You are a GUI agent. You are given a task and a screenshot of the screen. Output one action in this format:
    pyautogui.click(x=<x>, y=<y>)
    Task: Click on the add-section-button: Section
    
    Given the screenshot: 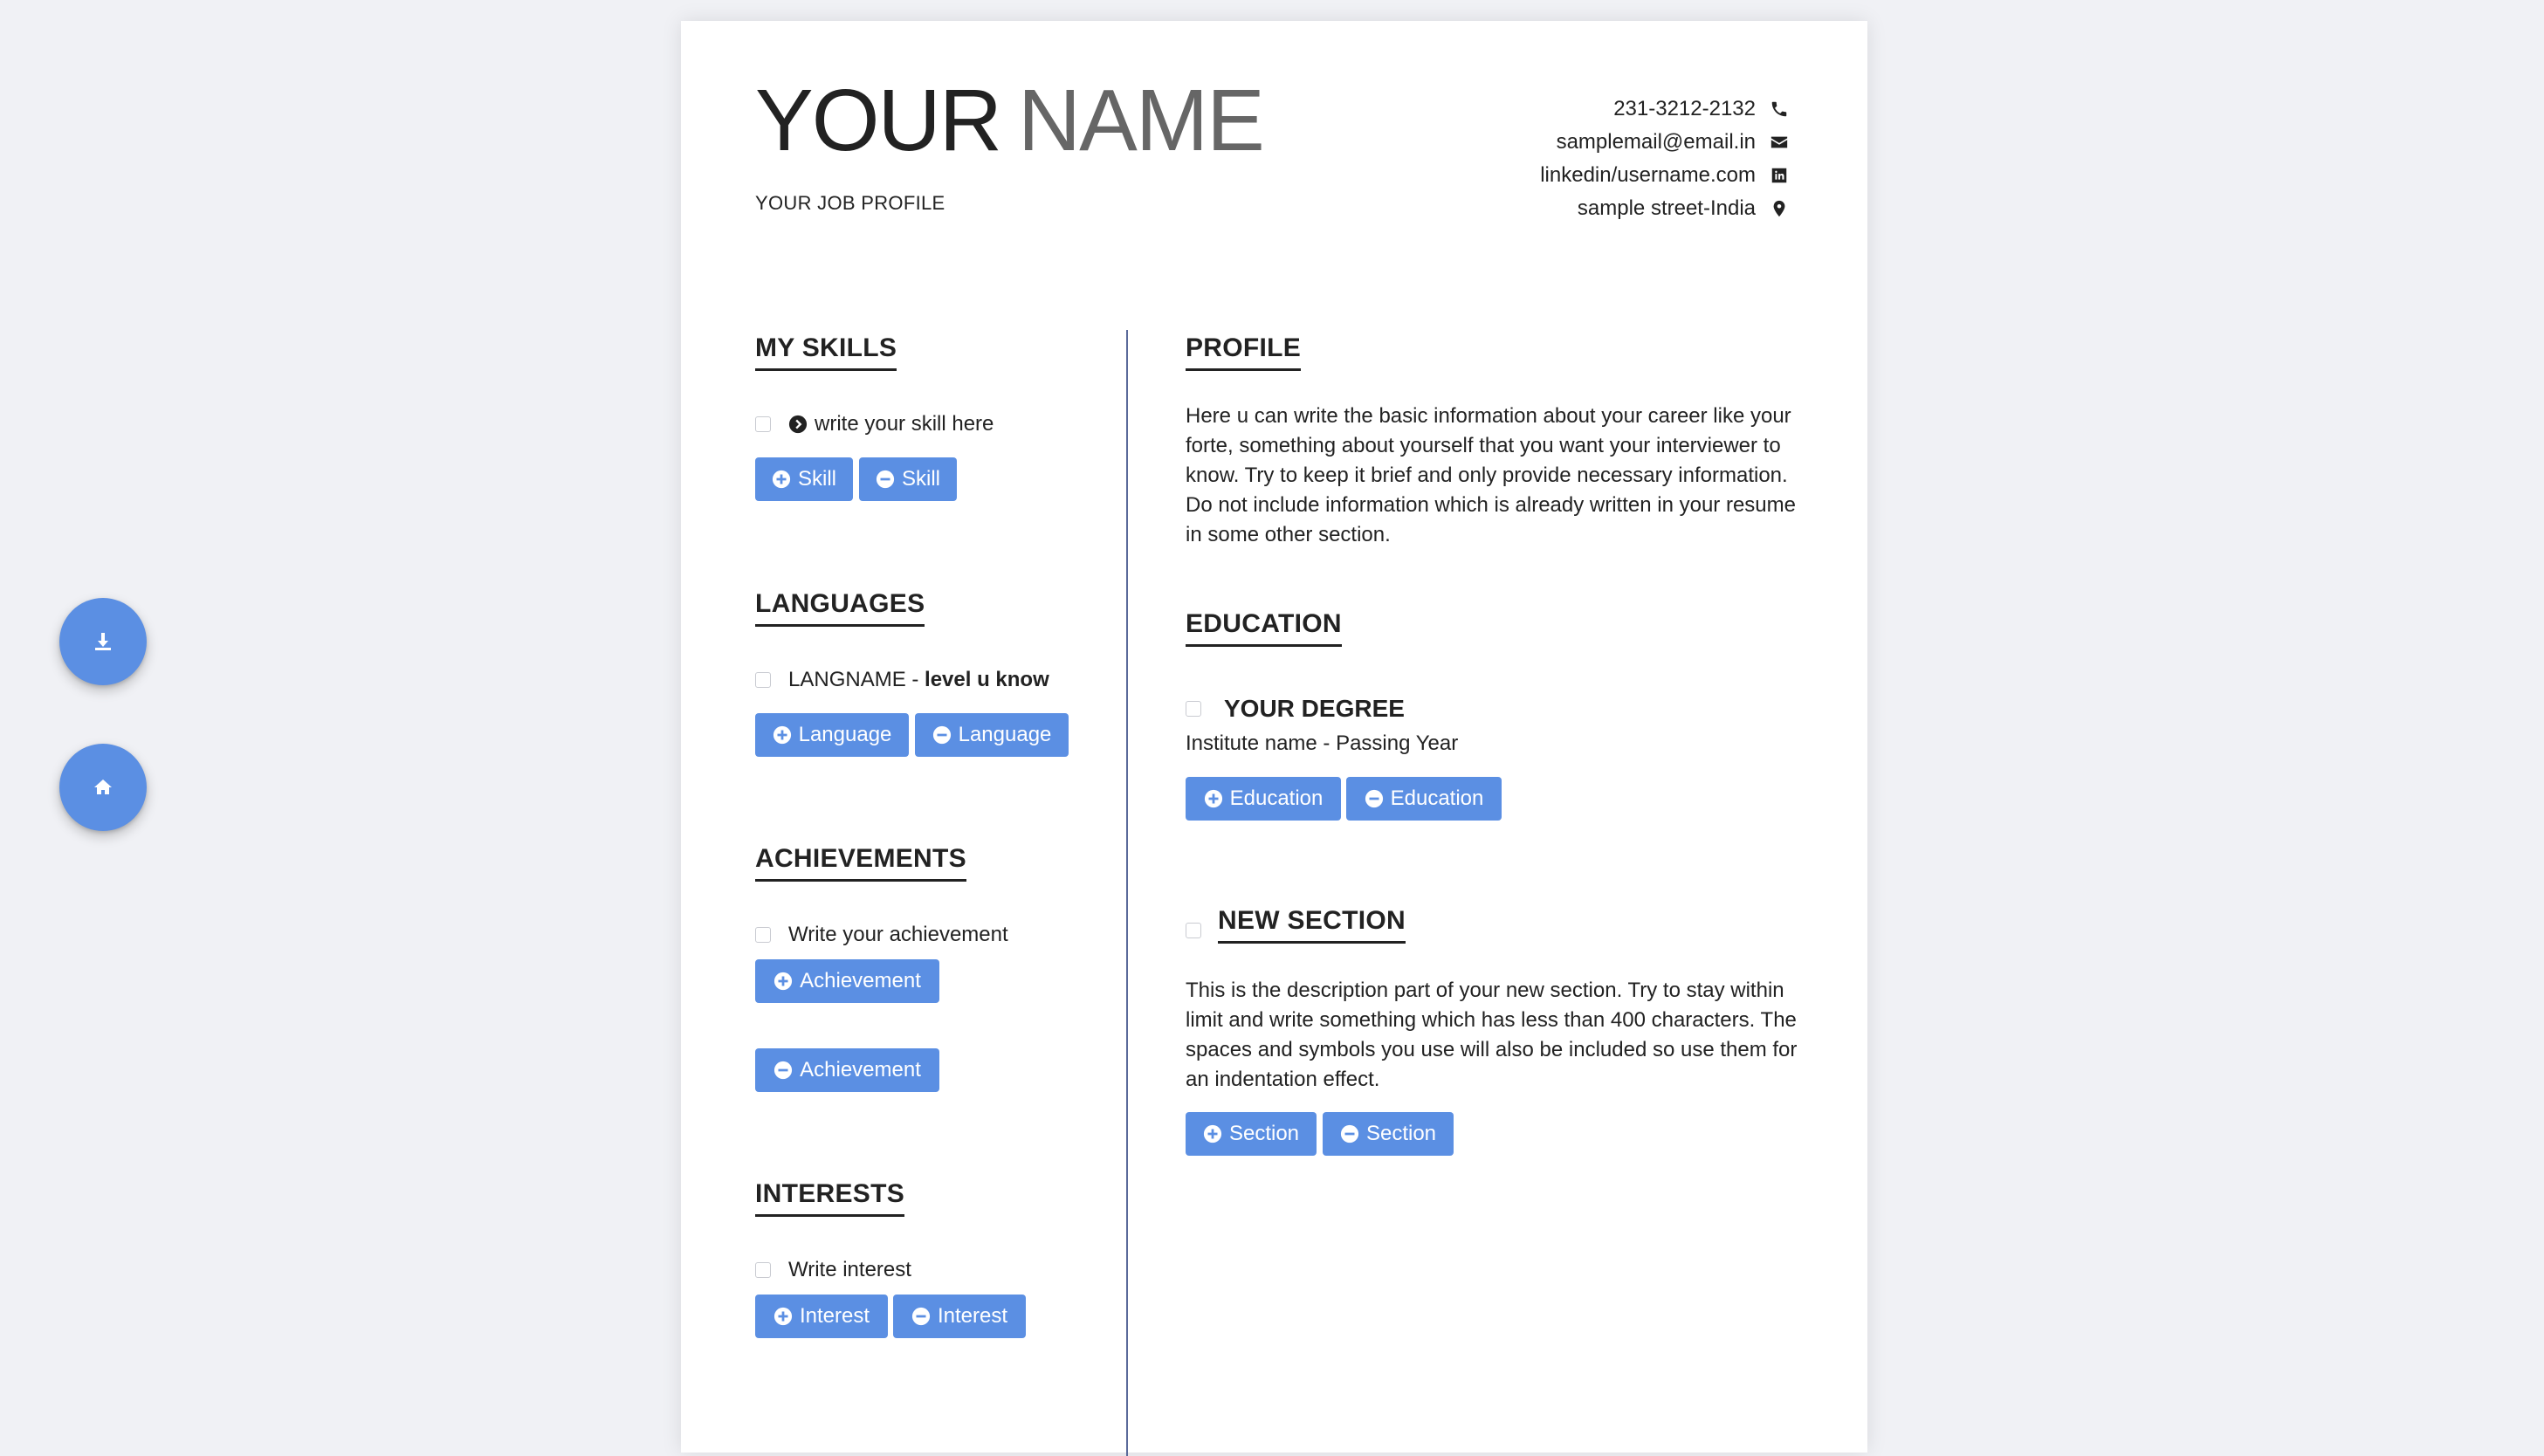 What is the action you would take?
    pyautogui.click(x=1251, y=1134)
    